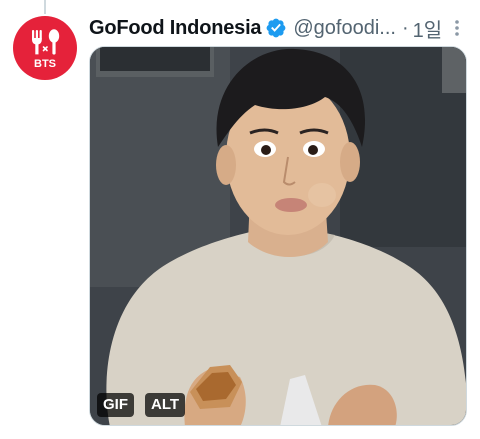 The image size is (480, 439). Describe the element at coordinates (45, 7) in the screenshot. I see `thread-line` at that location.